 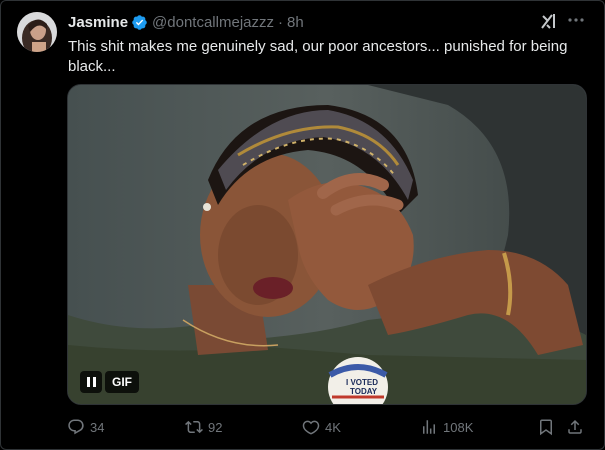 I want to click on repost-icon, so click(x=194, y=427).